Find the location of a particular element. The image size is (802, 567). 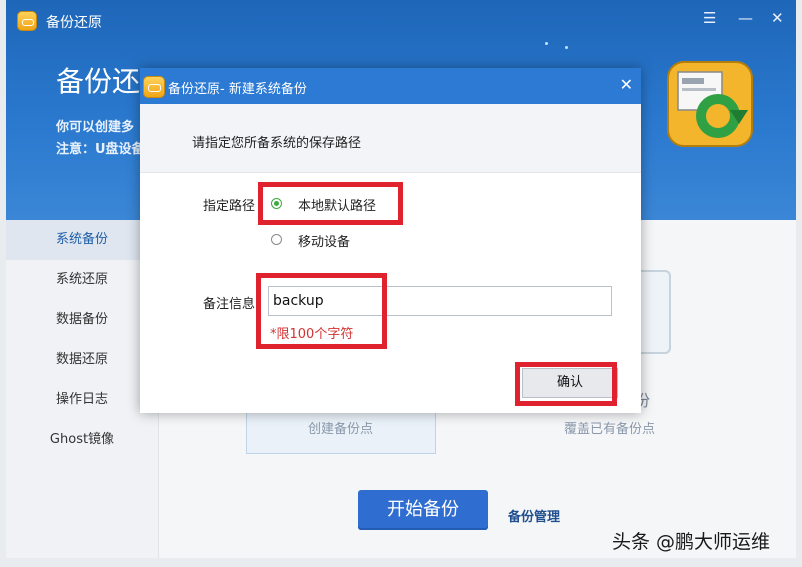

note-label: 备注信息 is located at coordinates (229, 304).